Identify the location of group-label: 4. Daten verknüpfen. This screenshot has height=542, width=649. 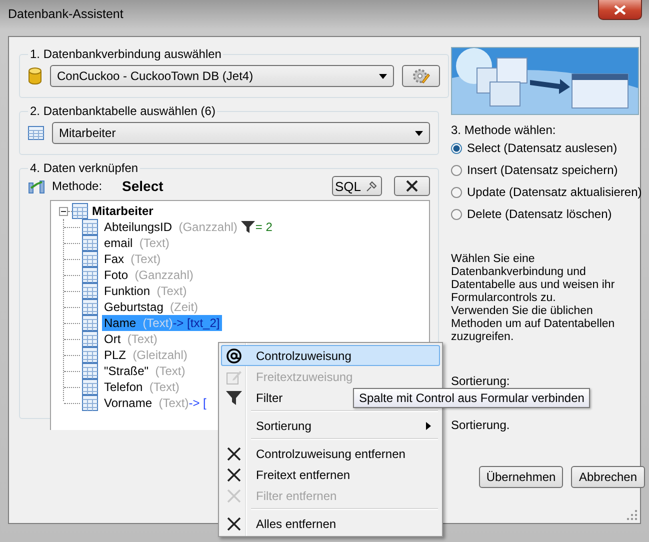
(84, 168).